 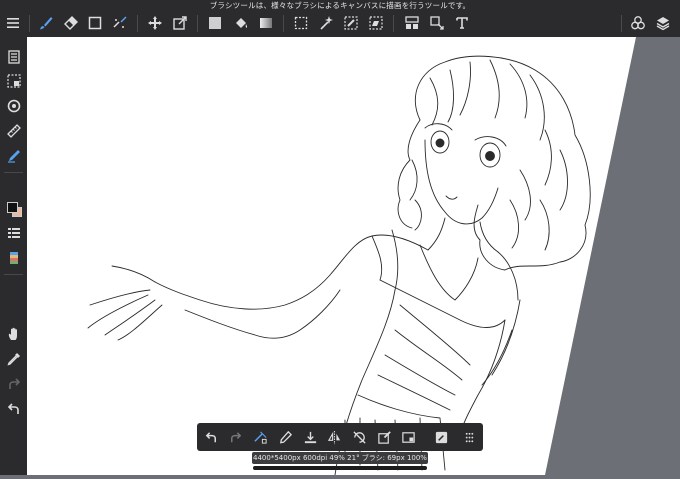 What do you see at coordinates (13, 105) in the screenshot?
I see `rotate-icon` at bounding box center [13, 105].